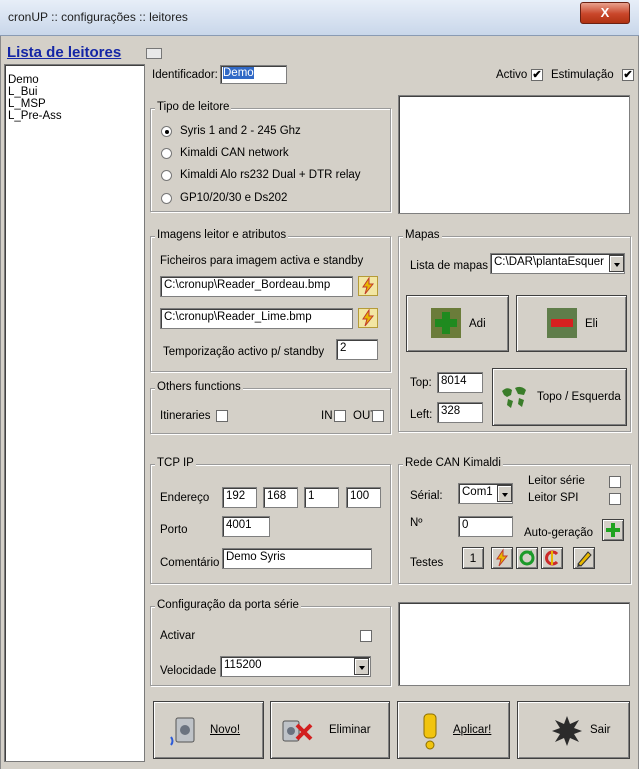  What do you see at coordinates (193, 107) in the screenshot?
I see `tipo-leitor-title: Tipo de leitore` at bounding box center [193, 107].